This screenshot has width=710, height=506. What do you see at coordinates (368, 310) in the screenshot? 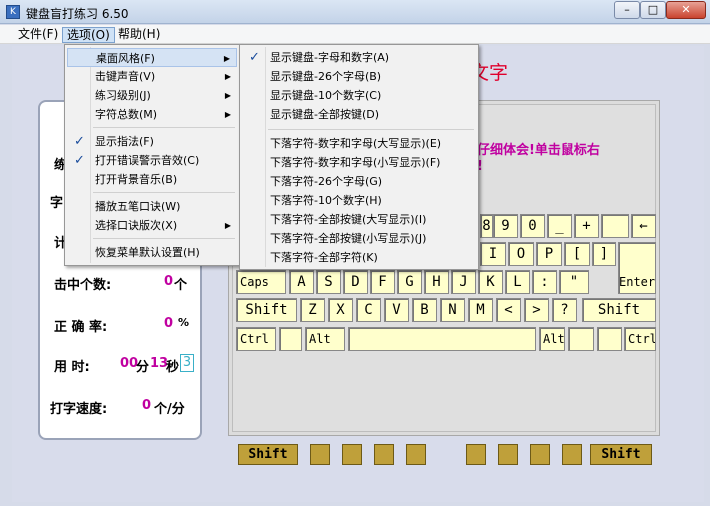
I see `key-c: C` at bounding box center [368, 310].